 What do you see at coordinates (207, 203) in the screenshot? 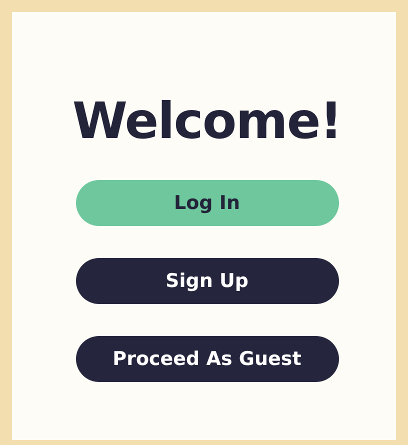
I see `primary-button: Log In` at bounding box center [207, 203].